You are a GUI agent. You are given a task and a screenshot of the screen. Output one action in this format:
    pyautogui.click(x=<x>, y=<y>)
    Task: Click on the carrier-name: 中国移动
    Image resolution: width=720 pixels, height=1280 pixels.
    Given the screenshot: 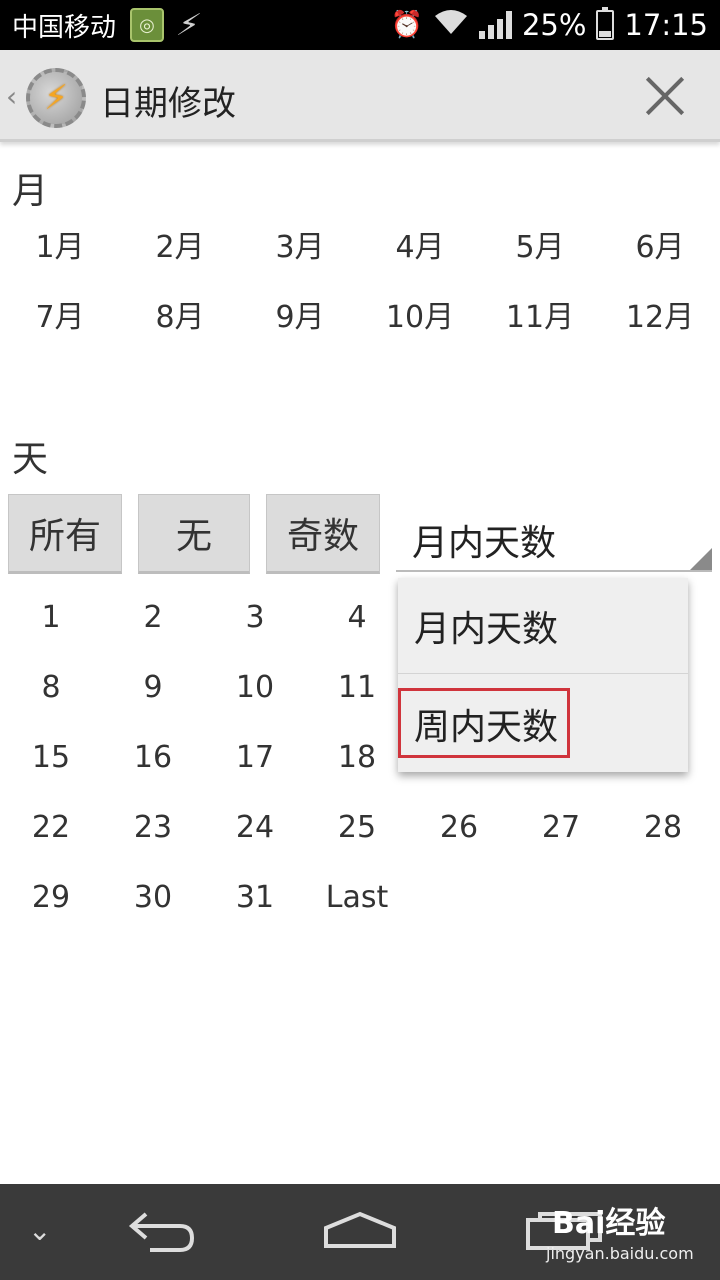 What is the action you would take?
    pyautogui.click(x=64, y=27)
    